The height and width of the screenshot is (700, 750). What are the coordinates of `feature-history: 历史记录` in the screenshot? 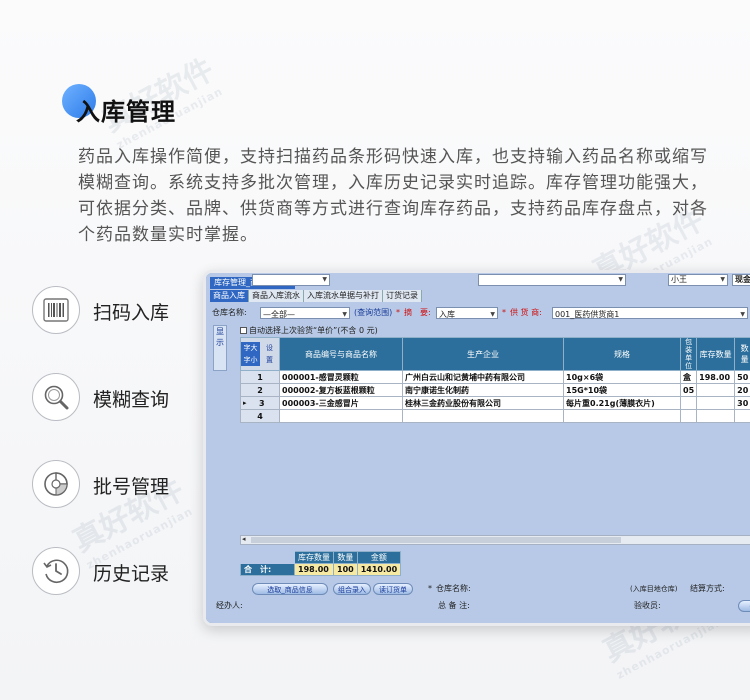 It's located at (132, 572).